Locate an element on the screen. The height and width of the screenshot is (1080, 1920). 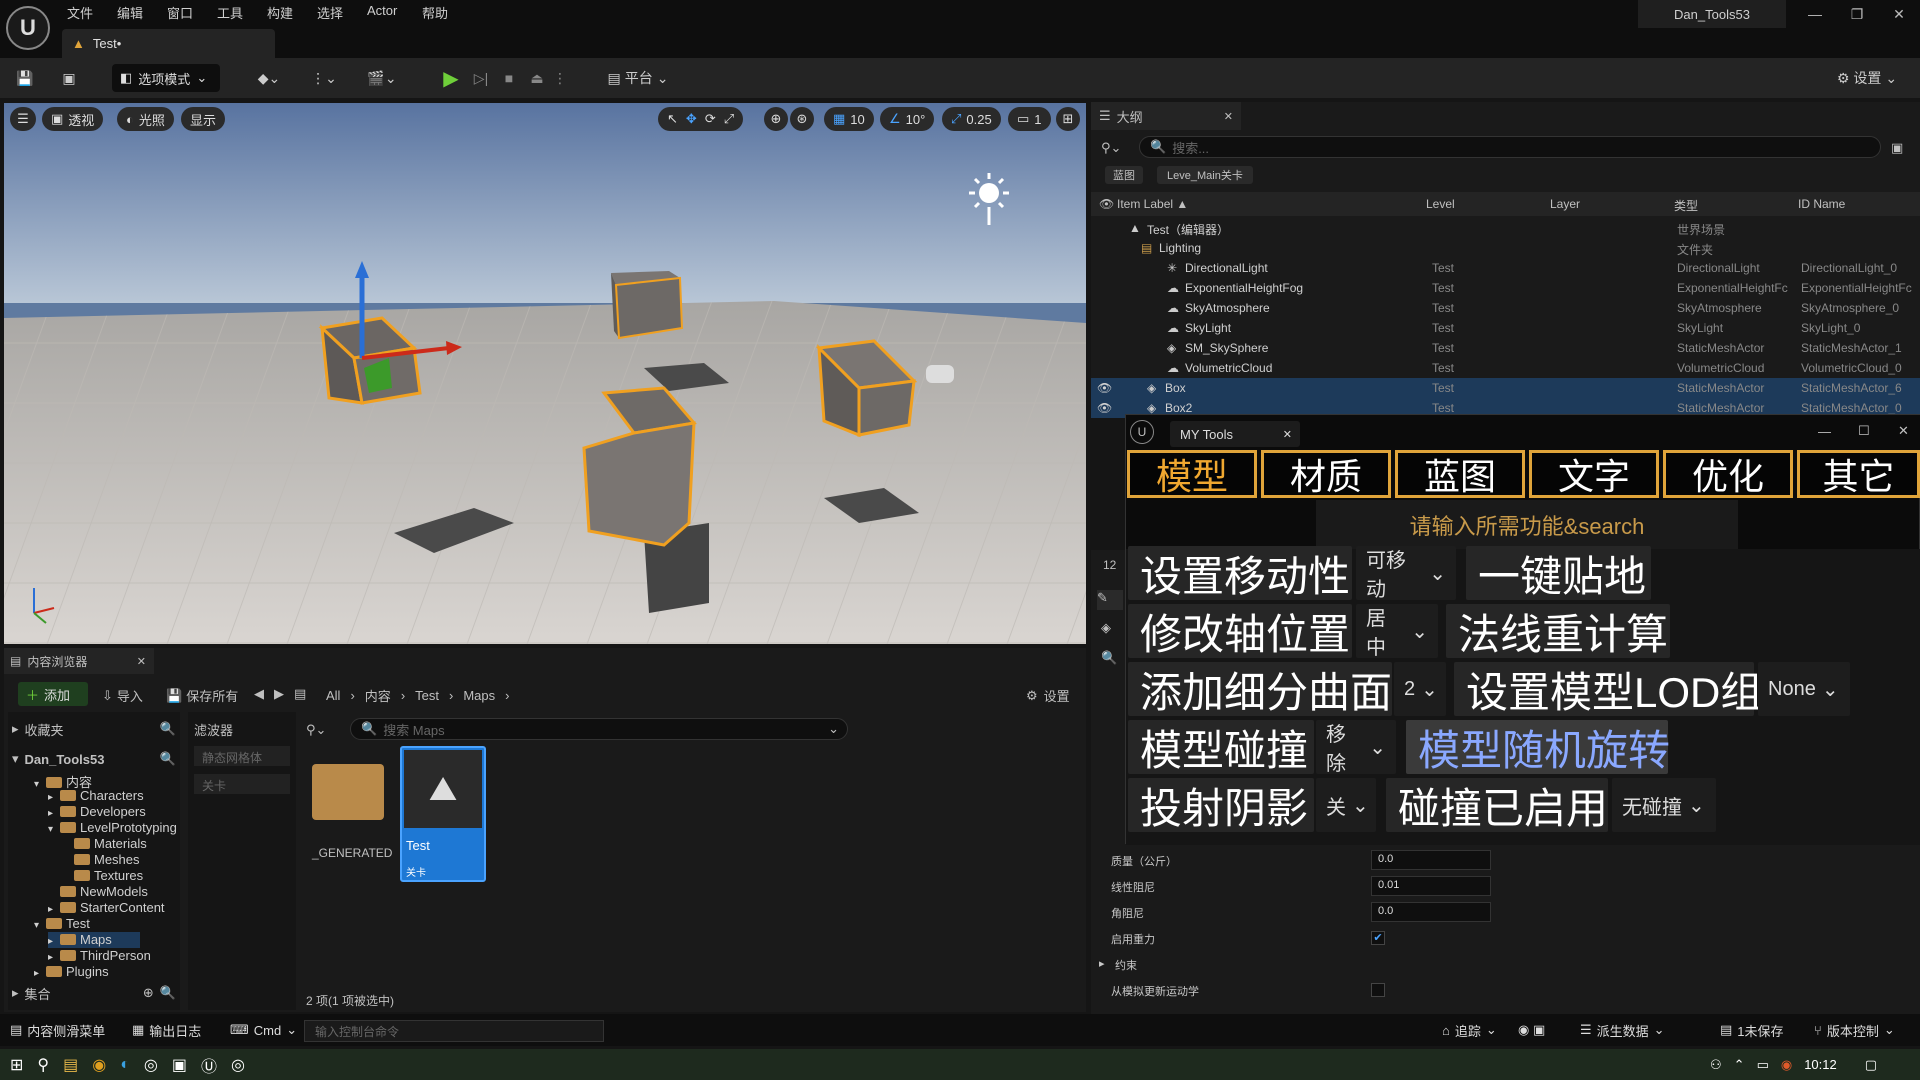
chevron-up-icon: ⌃ is located at coordinates (1739, 1065).